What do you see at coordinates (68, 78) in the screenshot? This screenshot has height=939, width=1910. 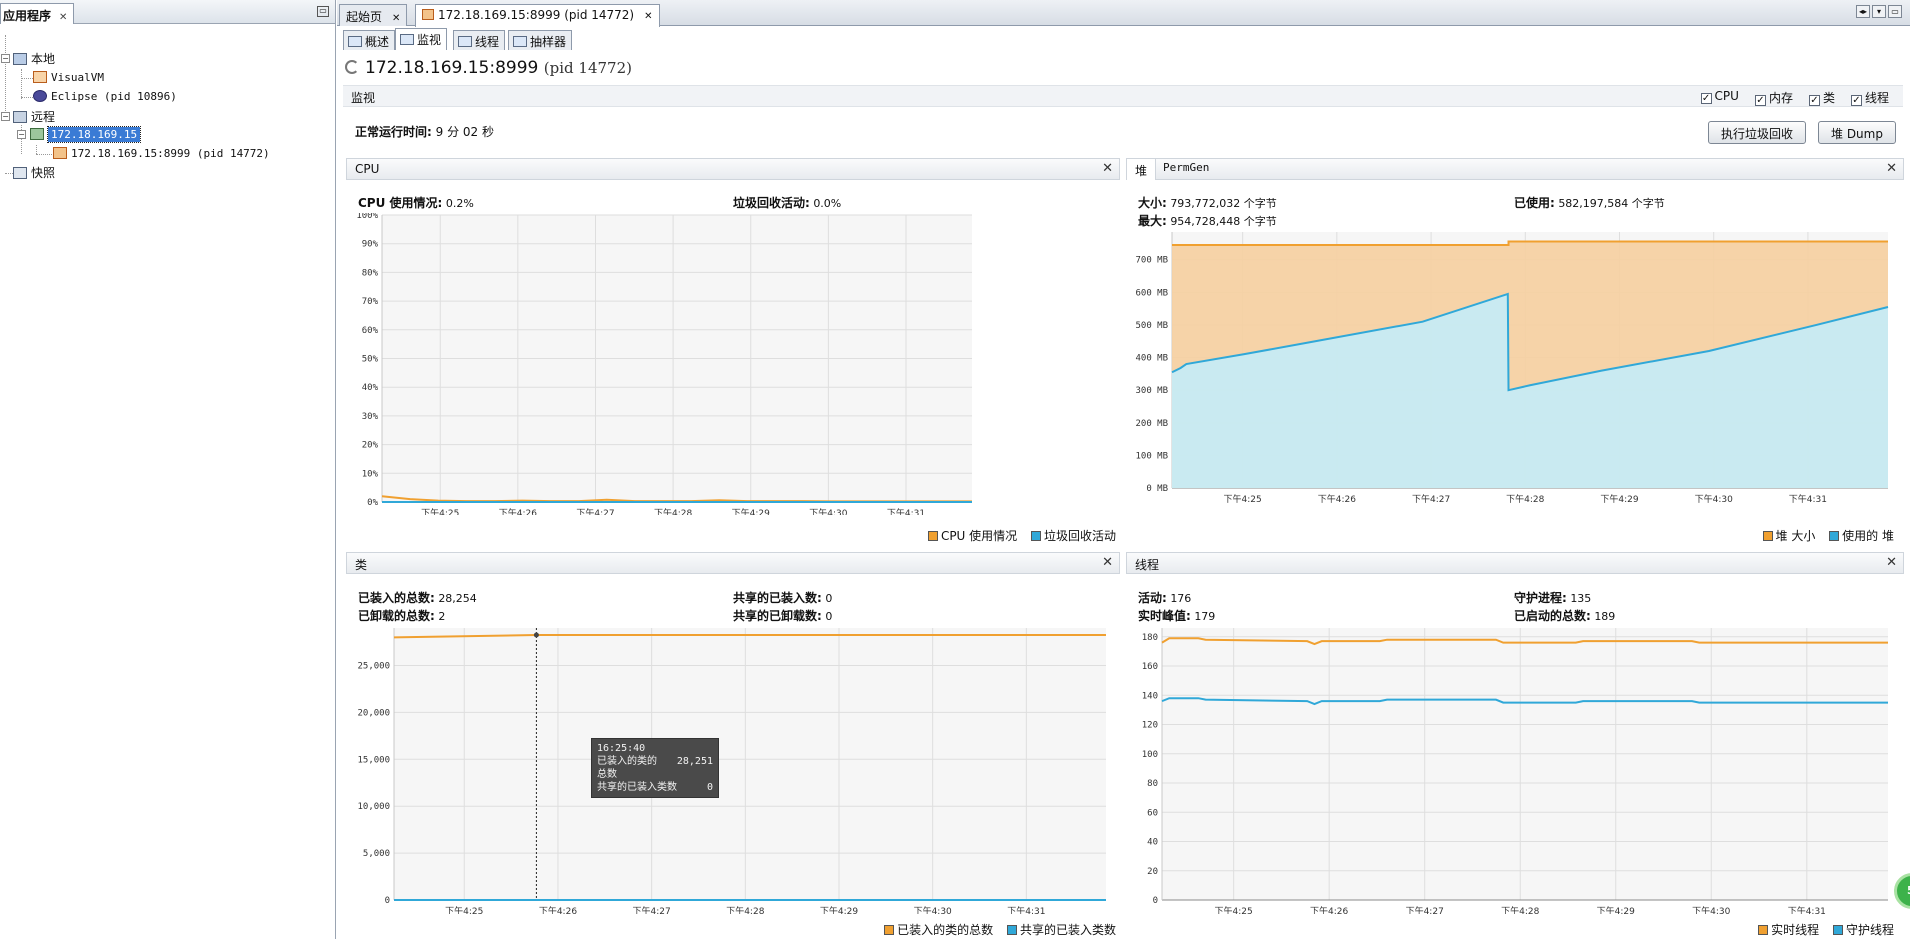 I see `tree-node-visualvm: VisualVM` at bounding box center [68, 78].